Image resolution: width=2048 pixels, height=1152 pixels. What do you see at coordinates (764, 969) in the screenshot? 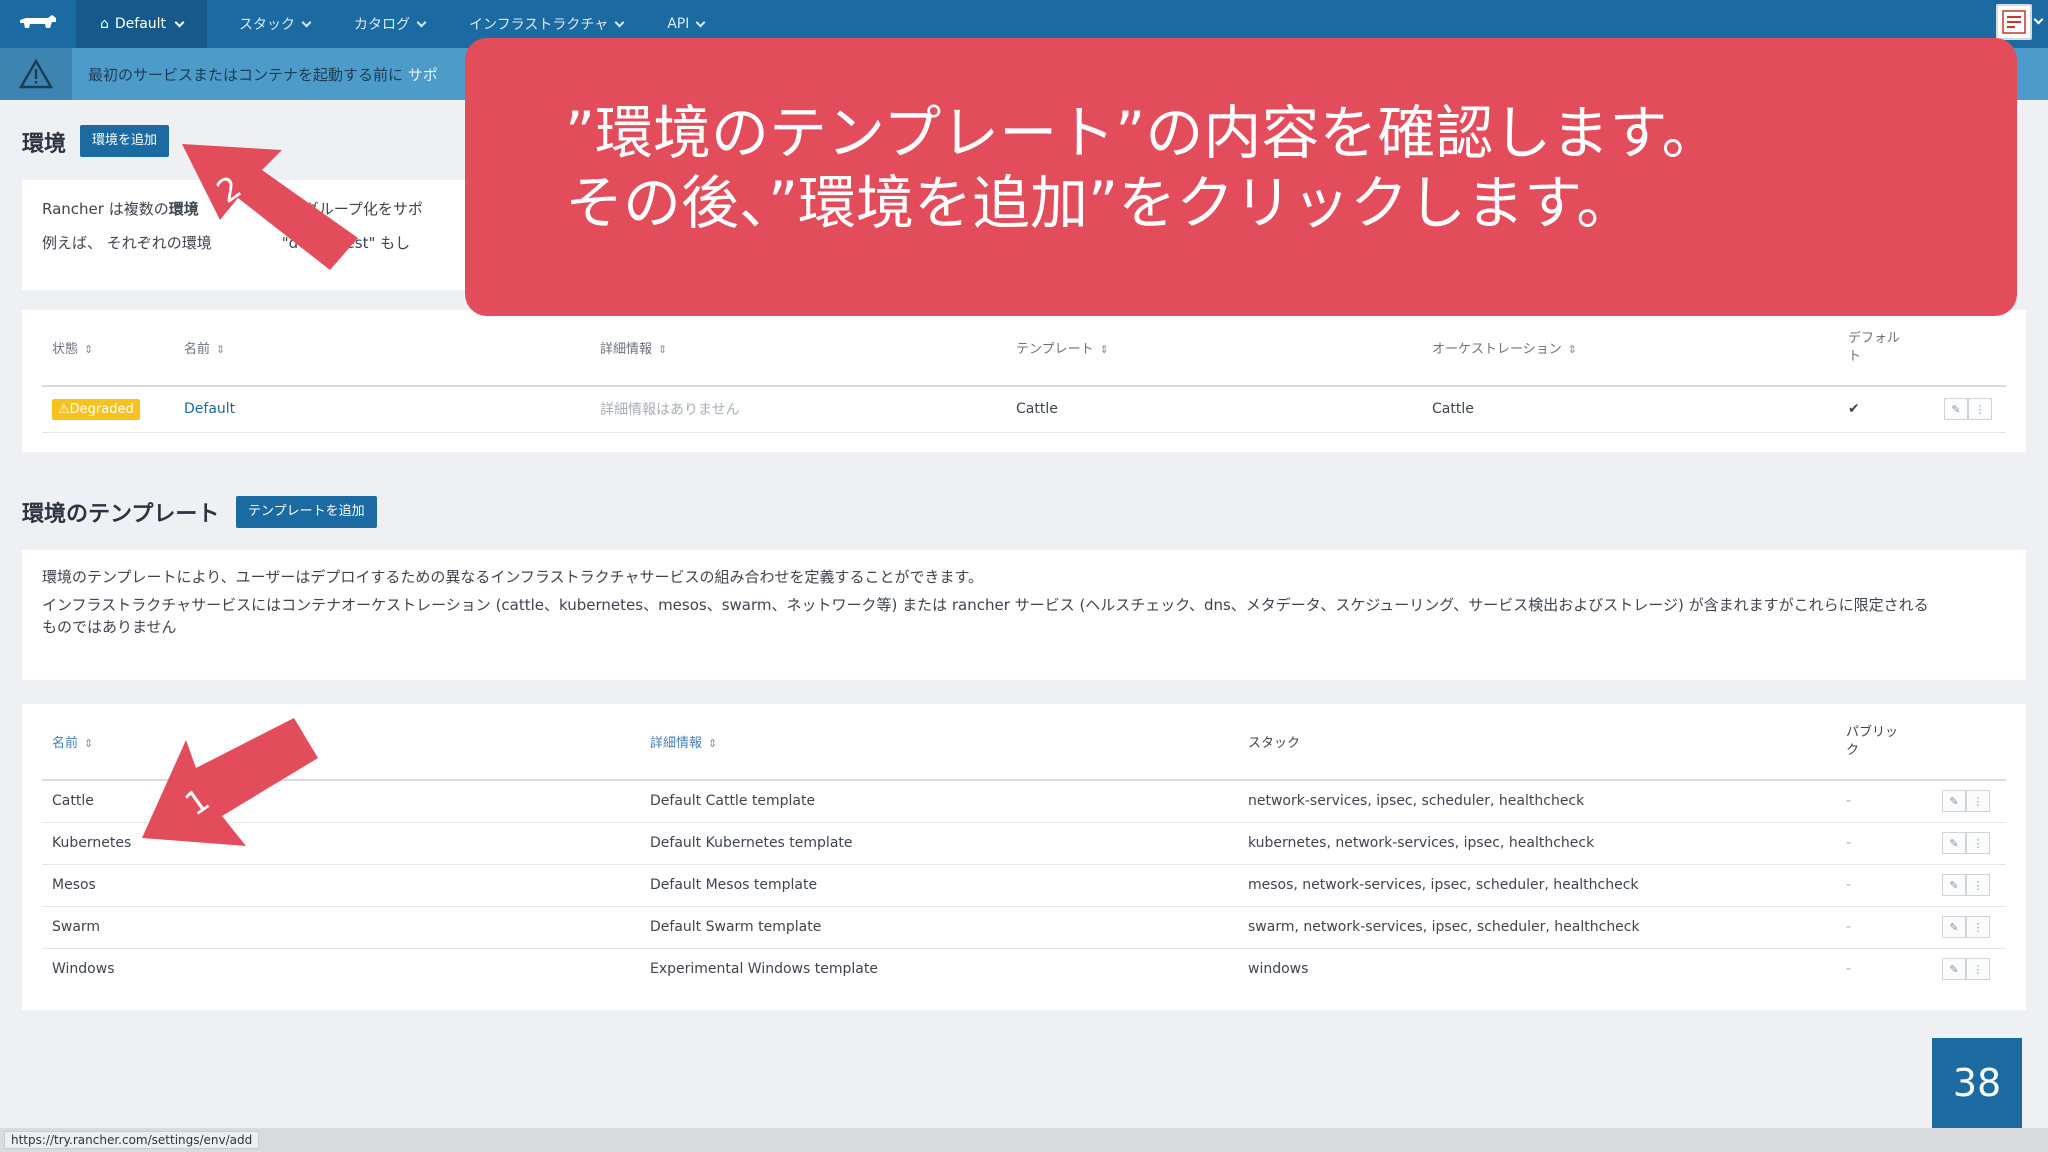
I see `template-description: Experimental Windows template` at bounding box center [764, 969].